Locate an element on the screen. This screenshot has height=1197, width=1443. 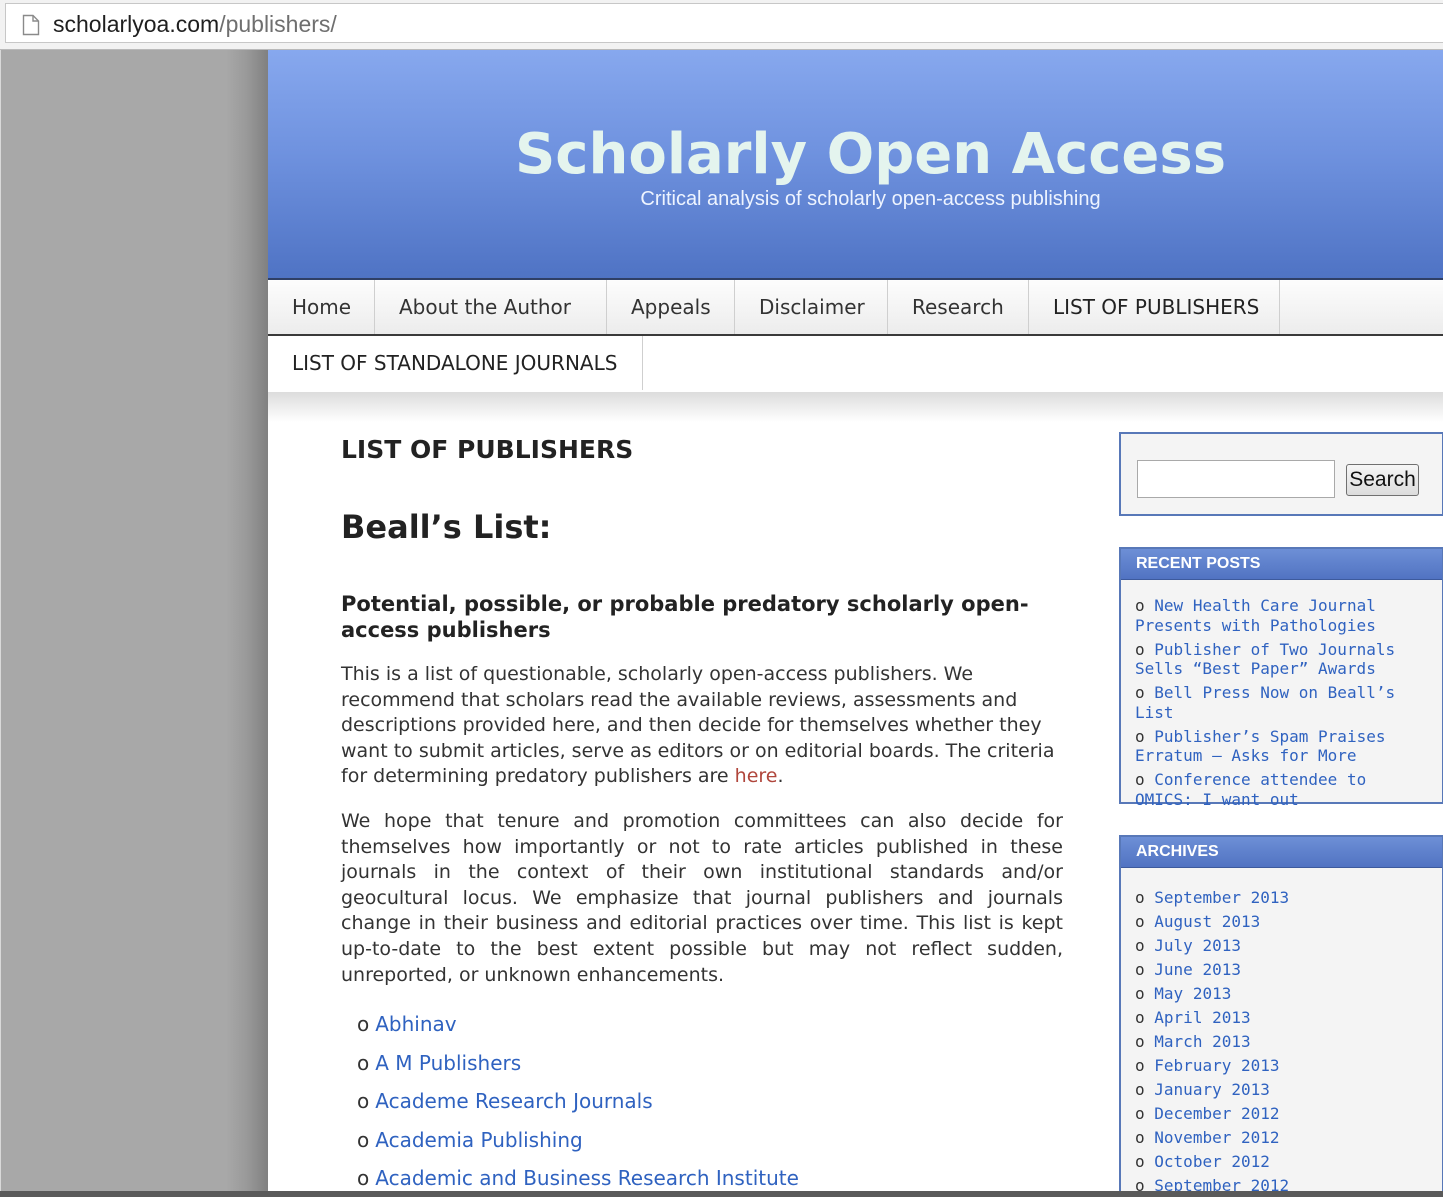
url-host: scholarlyoa.com is located at coordinates (136, 24).